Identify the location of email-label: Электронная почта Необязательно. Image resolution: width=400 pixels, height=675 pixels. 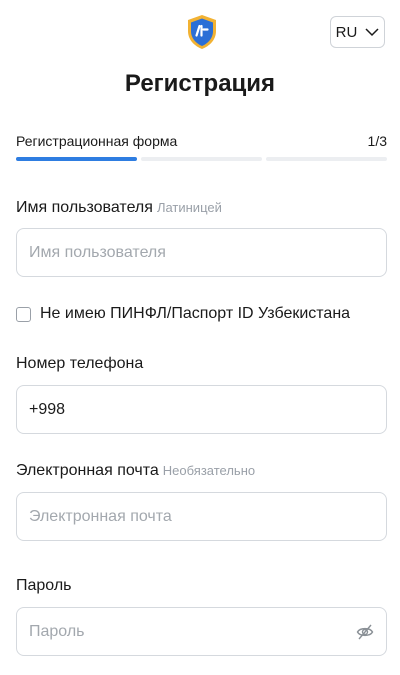
(135, 471).